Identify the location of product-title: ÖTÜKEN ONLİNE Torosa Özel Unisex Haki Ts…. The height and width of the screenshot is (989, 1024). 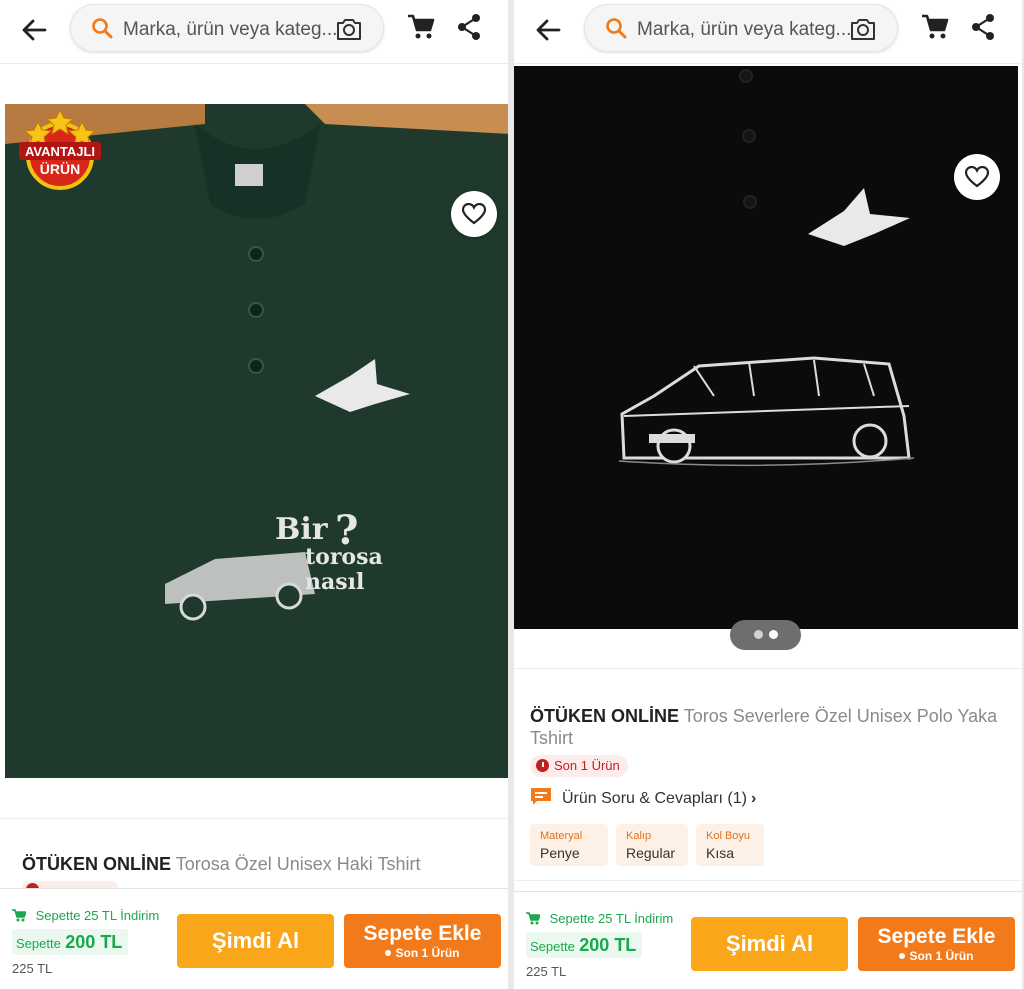
(257, 864).